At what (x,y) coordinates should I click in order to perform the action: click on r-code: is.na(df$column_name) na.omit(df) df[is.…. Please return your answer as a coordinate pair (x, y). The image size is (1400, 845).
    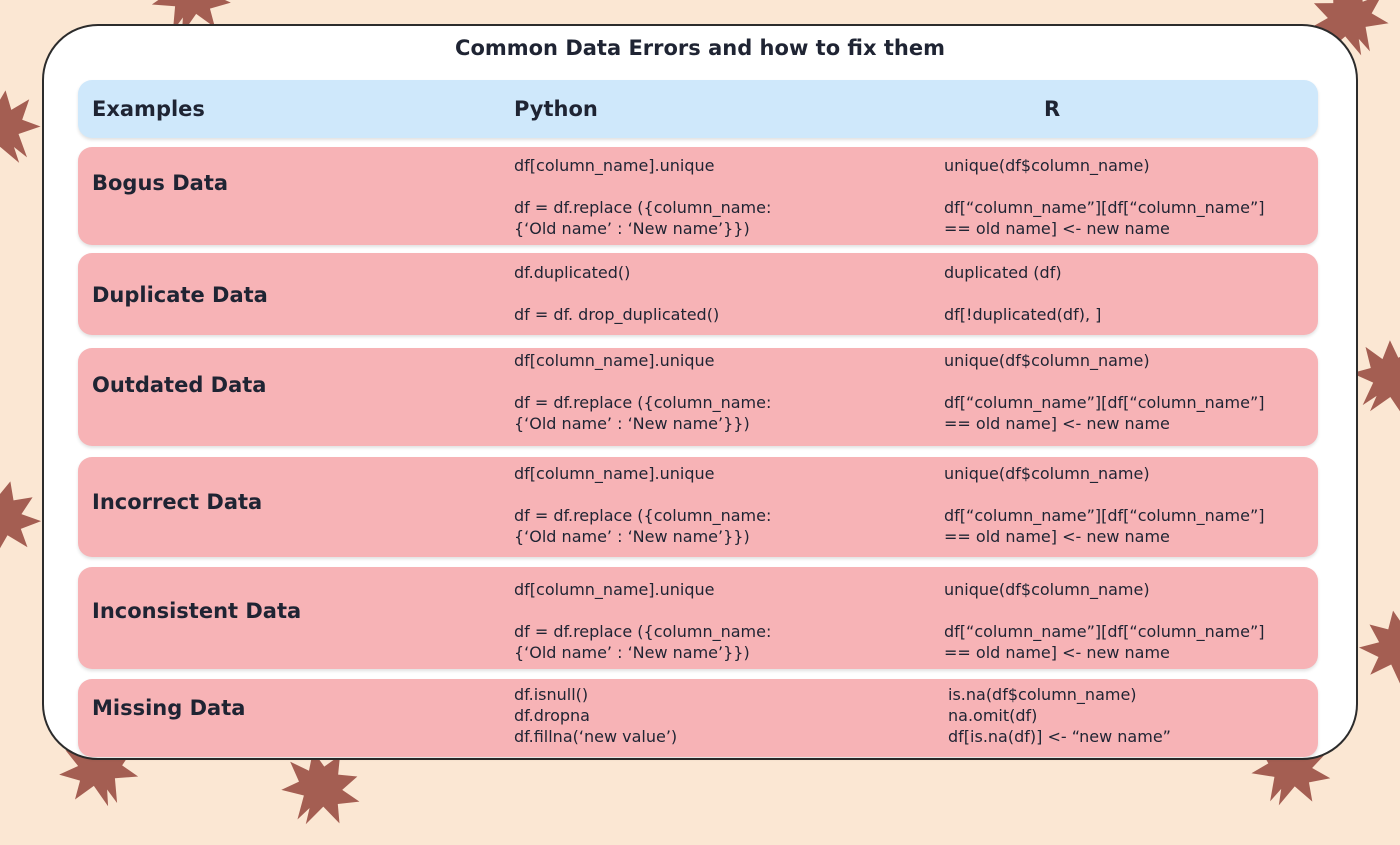
    Looking at the image, I should click on (1059, 715).